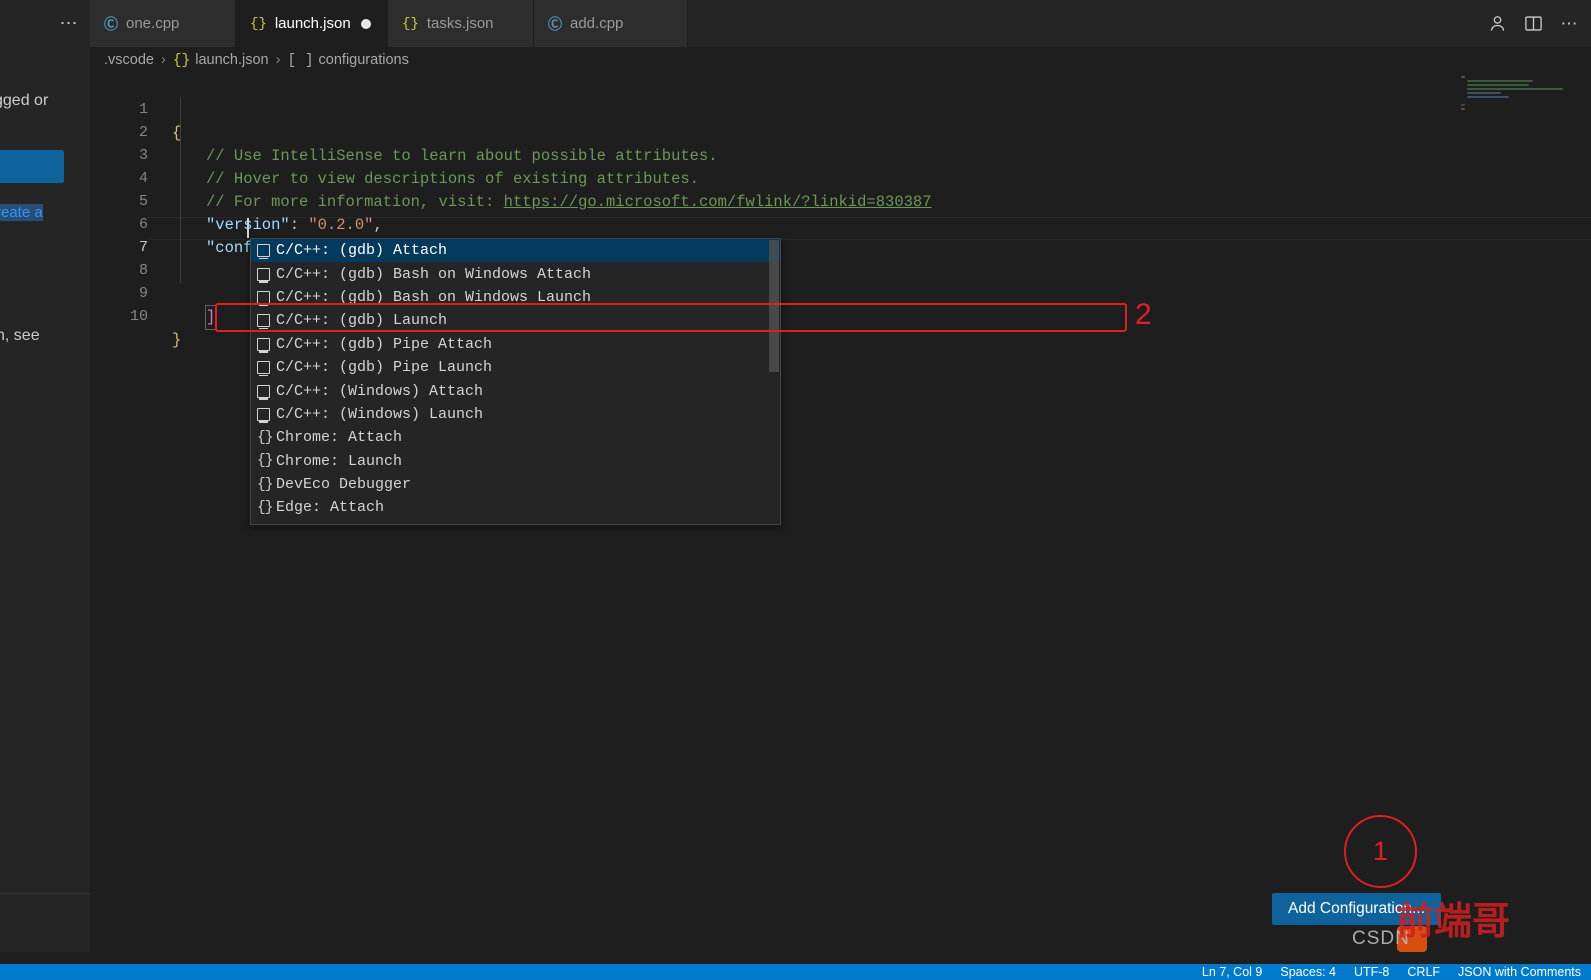 This screenshot has height=980, width=1591. What do you see at coordinates (434, 274) in the screenshot?
I see `suggestion-label: C/C++: (gdb) Bash on Windows Attach` at bounding box center [434, 274].